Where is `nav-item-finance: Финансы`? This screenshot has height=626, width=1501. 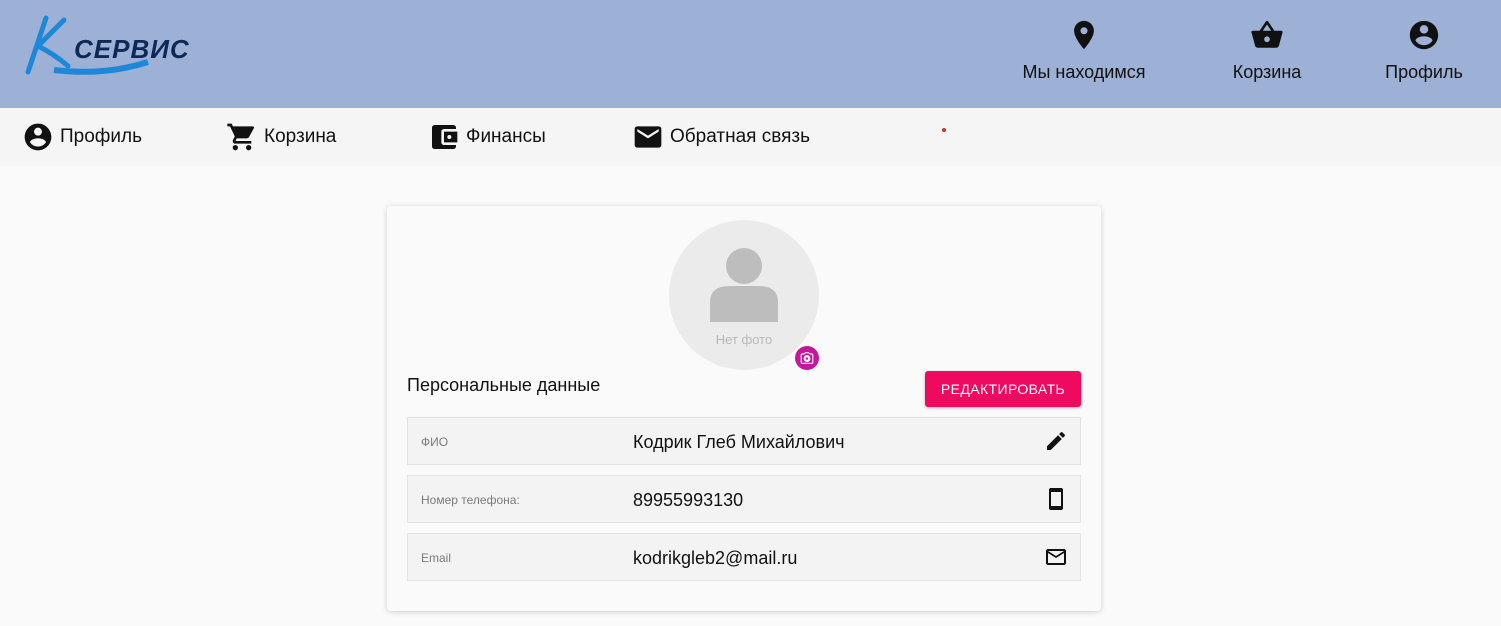
nav-item-finance: Финансы is located at coordinates (487, 137).